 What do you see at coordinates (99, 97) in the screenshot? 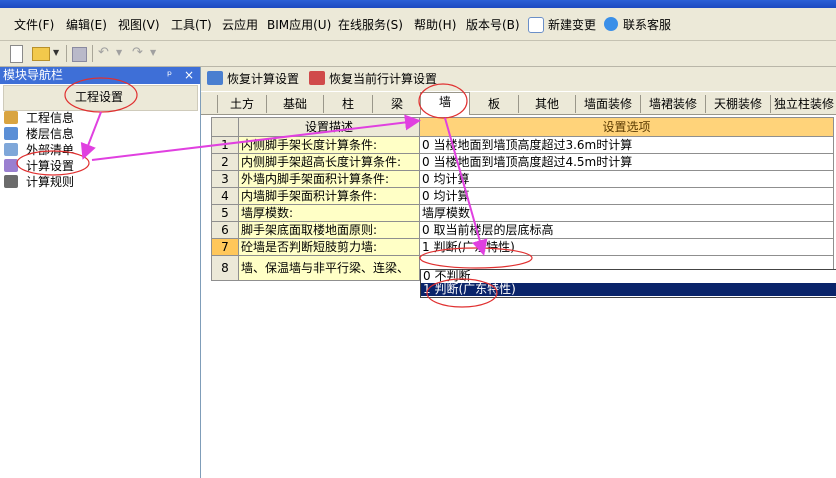
I see `project-settings-label: 工程设置` at bounding box center [99, 97].